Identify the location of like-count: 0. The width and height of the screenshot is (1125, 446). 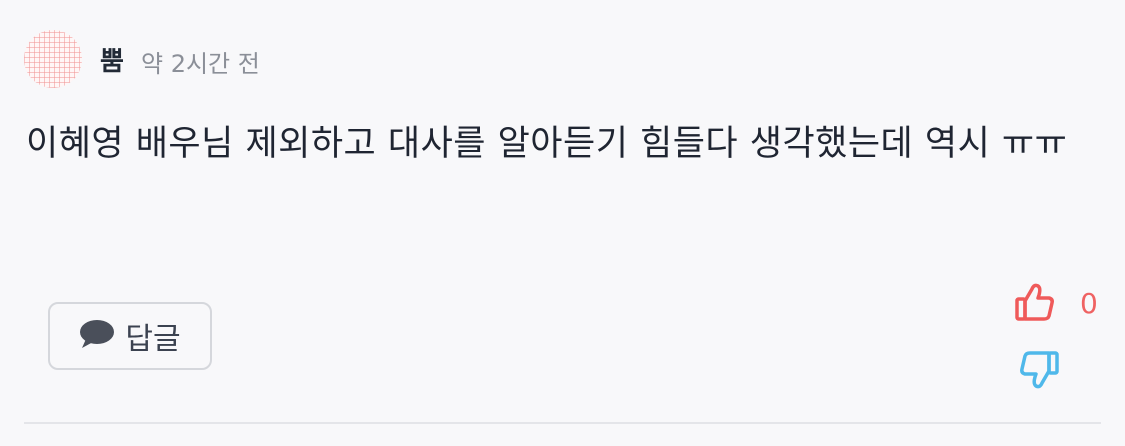
(1089, 303).